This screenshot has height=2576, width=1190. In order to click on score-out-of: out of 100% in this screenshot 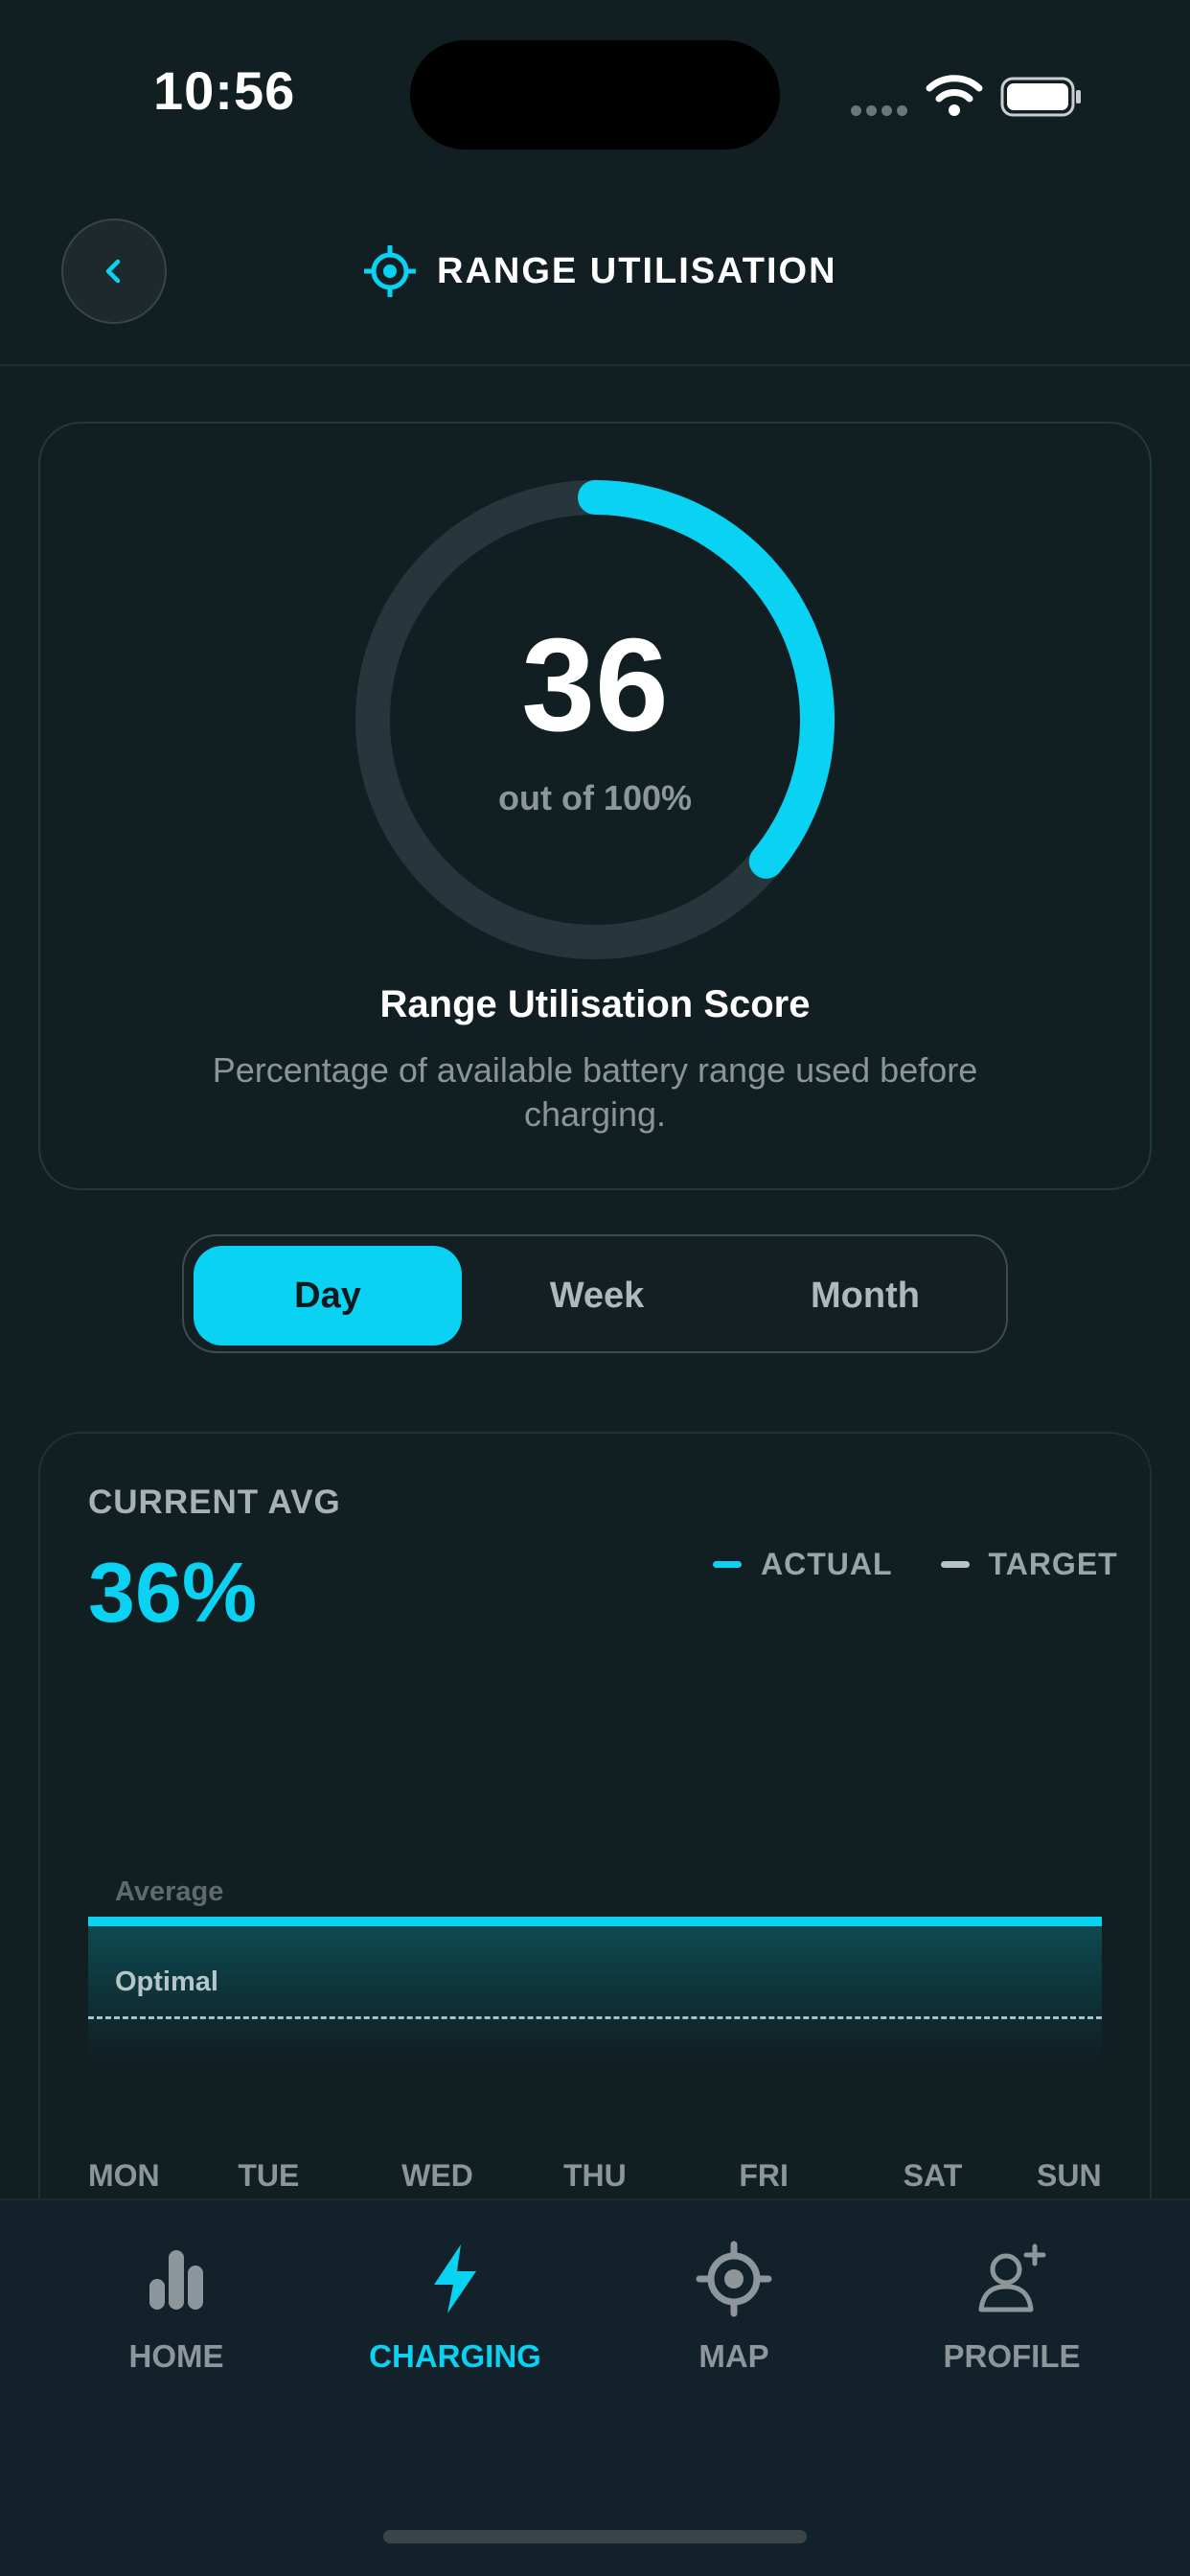, I will do `click(595, 797)`.